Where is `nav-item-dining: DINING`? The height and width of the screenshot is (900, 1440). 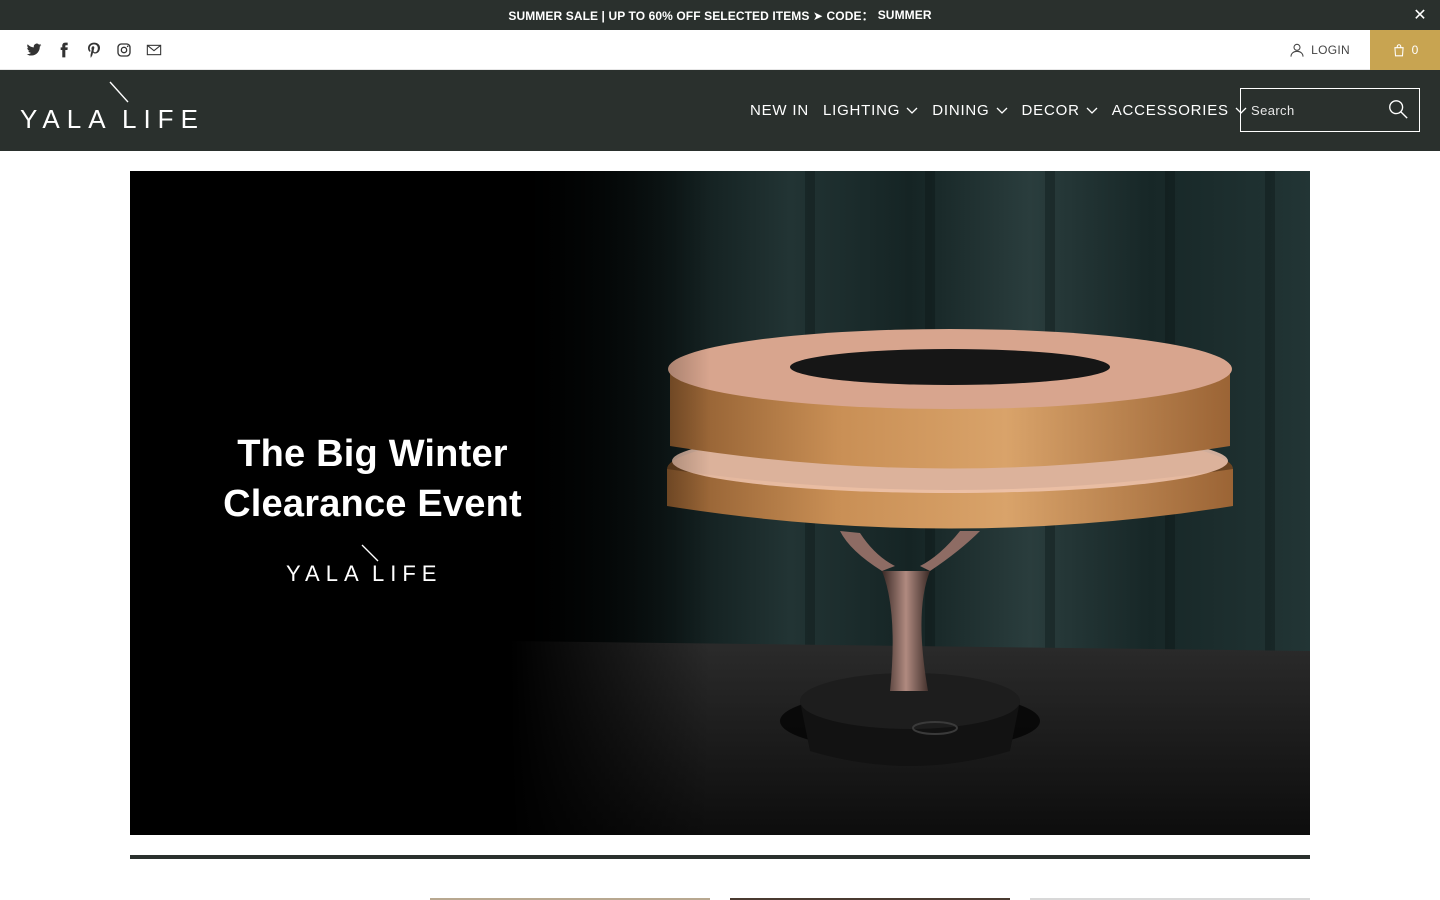
nav-item-dining: DINING is located at coordinates (969, 110).